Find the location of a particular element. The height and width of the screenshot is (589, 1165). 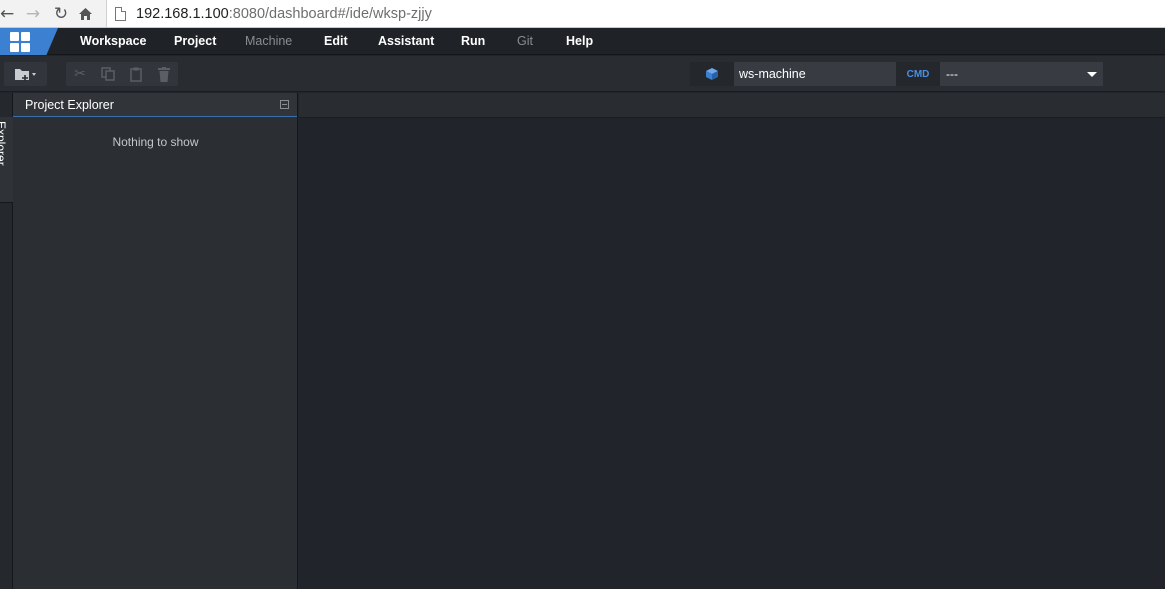

menu-help: Help is located at coordinates (579, 41).